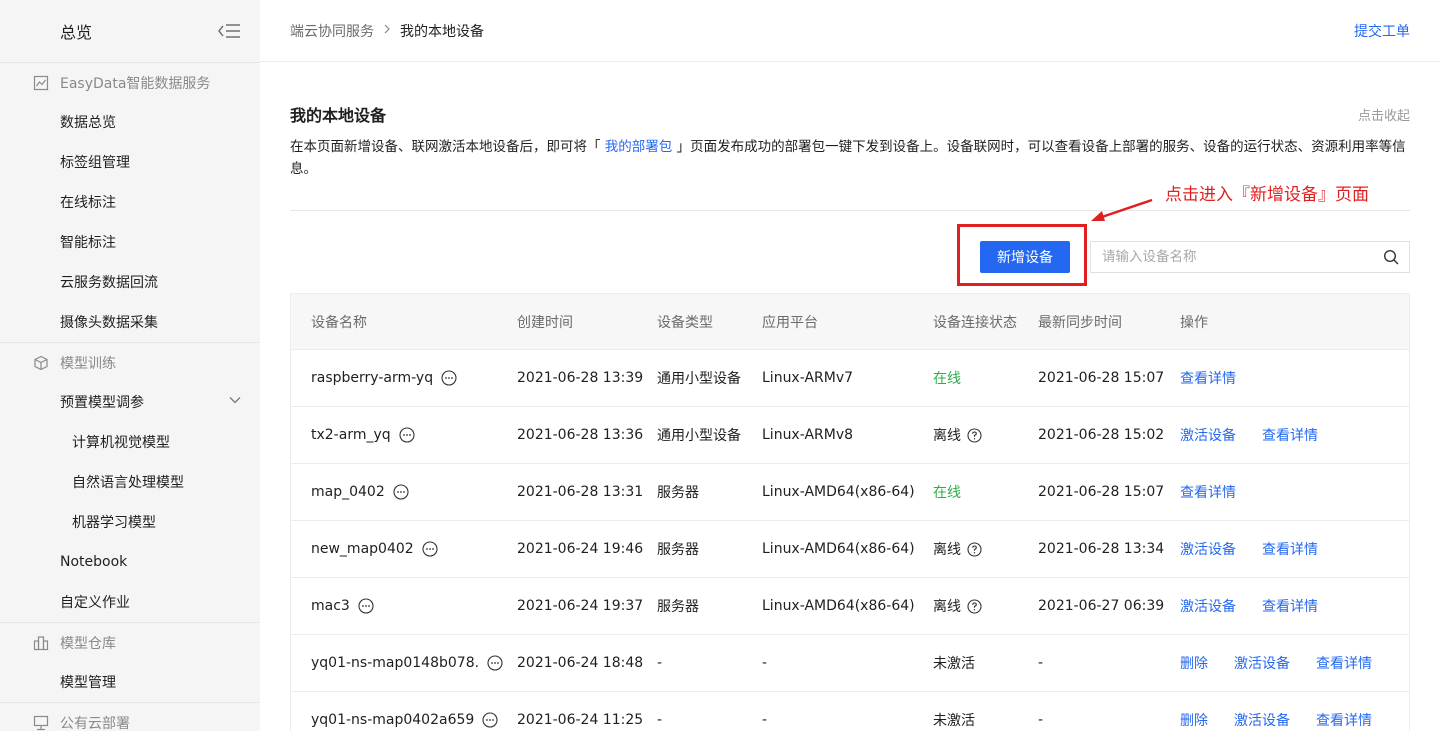 This screenshot has width=1440, height=731. I want to click on sidebar-item-model-management: 模型管理, so click(130, 682).